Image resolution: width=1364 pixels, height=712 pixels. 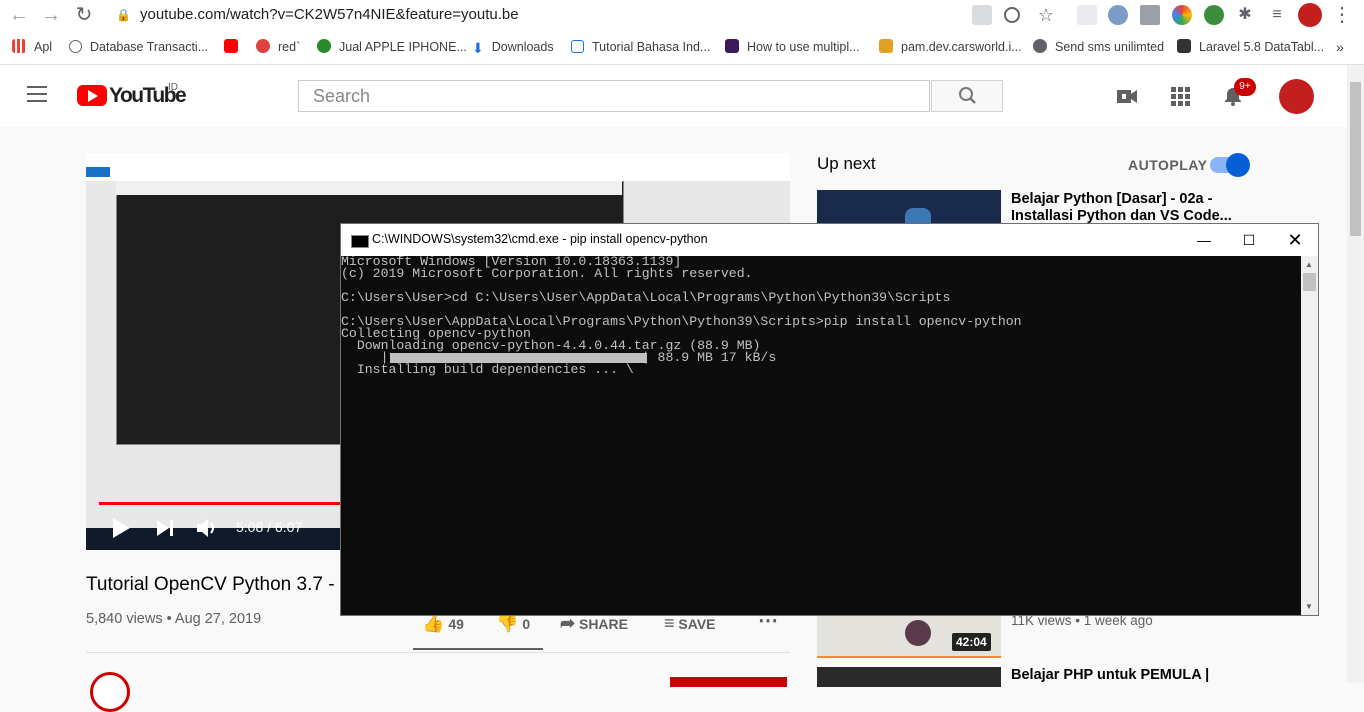 I want to click on cmd-icon, so click(x=360, y=241).